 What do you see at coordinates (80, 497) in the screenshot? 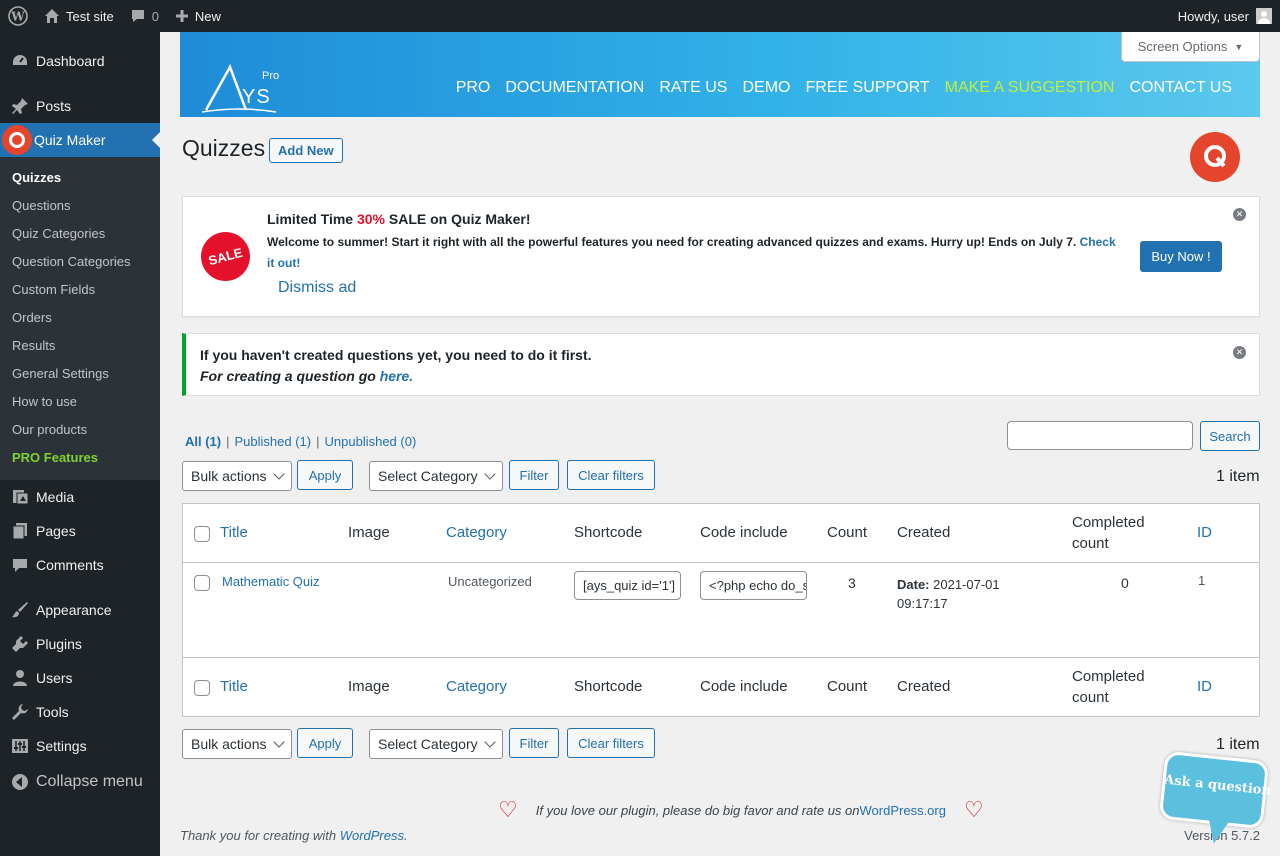
I see `menu-media: Media` at bounding box center [80, 497].